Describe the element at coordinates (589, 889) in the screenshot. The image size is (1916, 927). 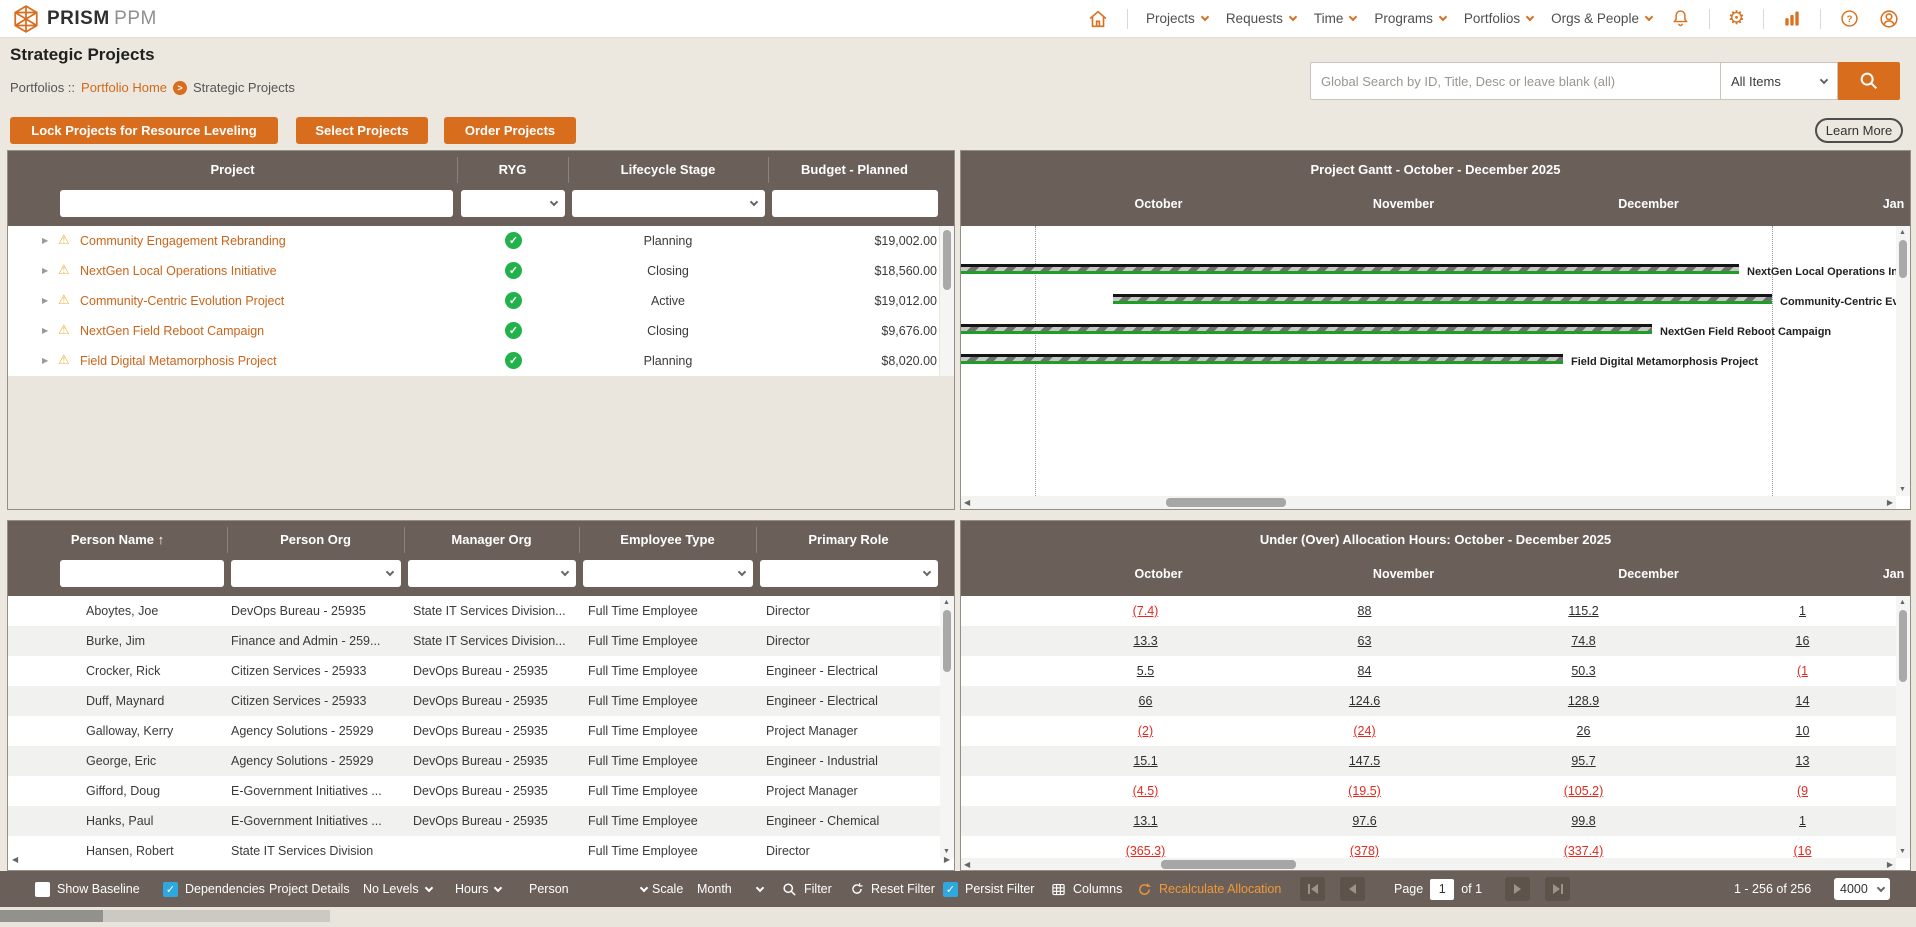
I see `group-by-select: Person` at that location.